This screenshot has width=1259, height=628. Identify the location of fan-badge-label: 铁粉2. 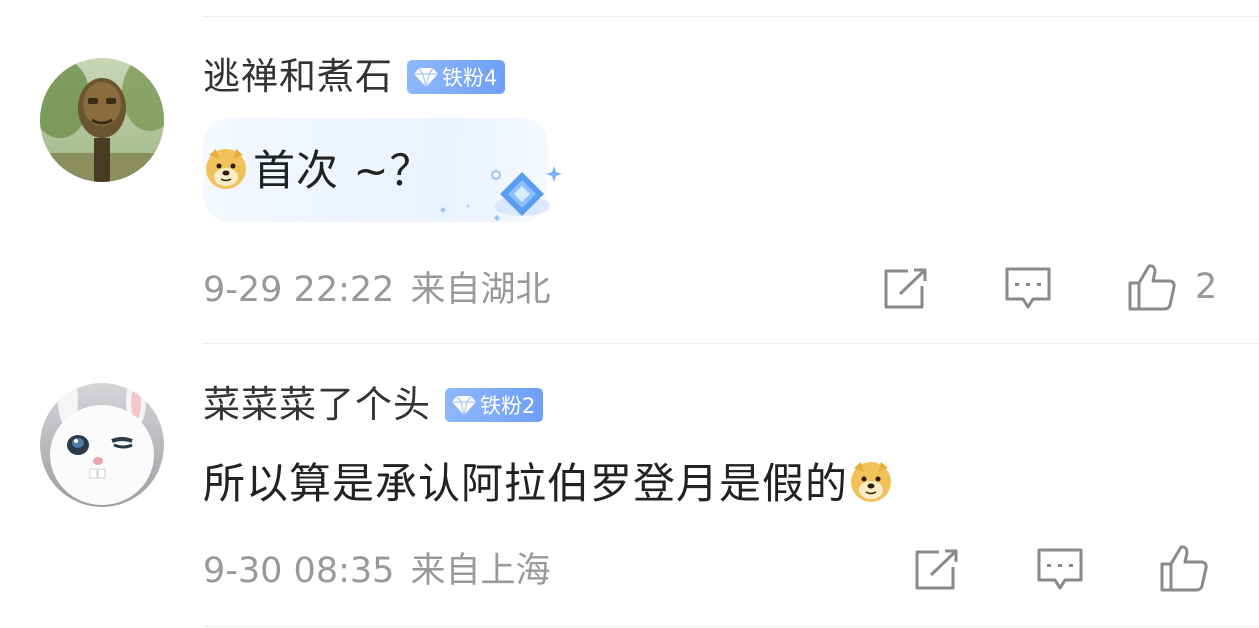
(508, 406).